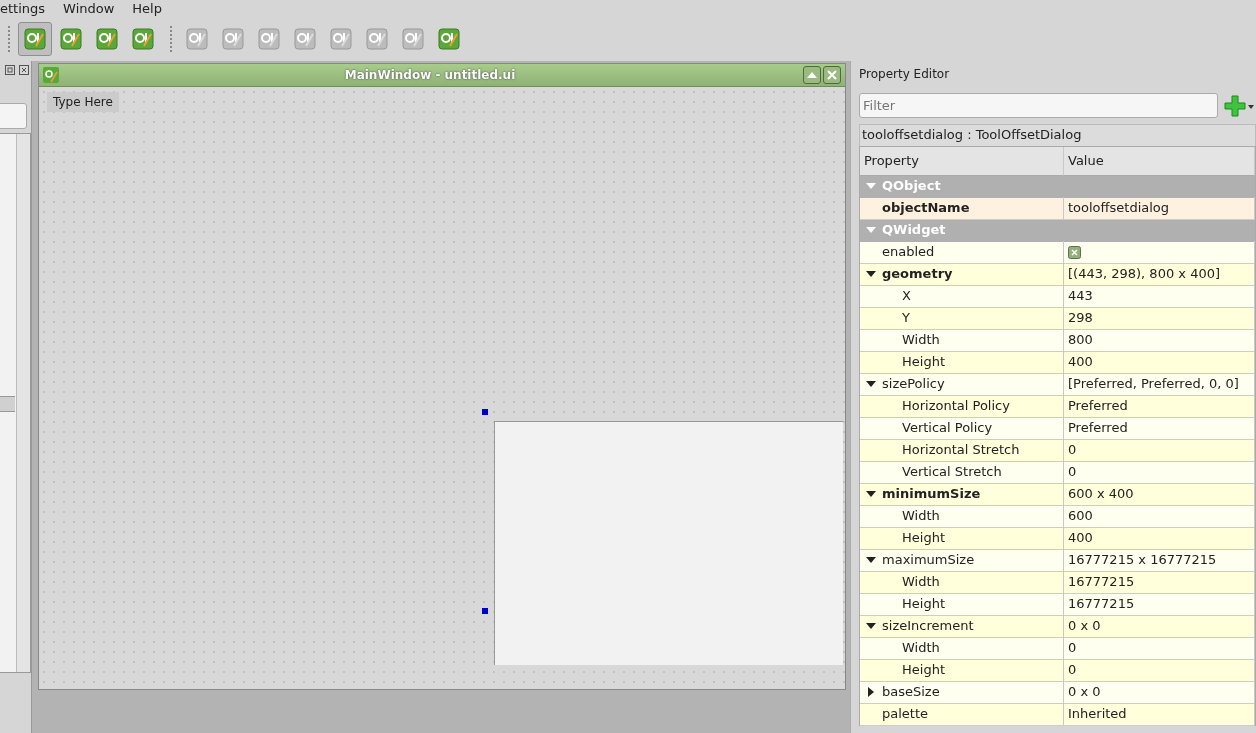  What do you see at coordinates (928, 560) in the screenshot?
I see `property-name: maximumSize` at bounding box center [928, 560].